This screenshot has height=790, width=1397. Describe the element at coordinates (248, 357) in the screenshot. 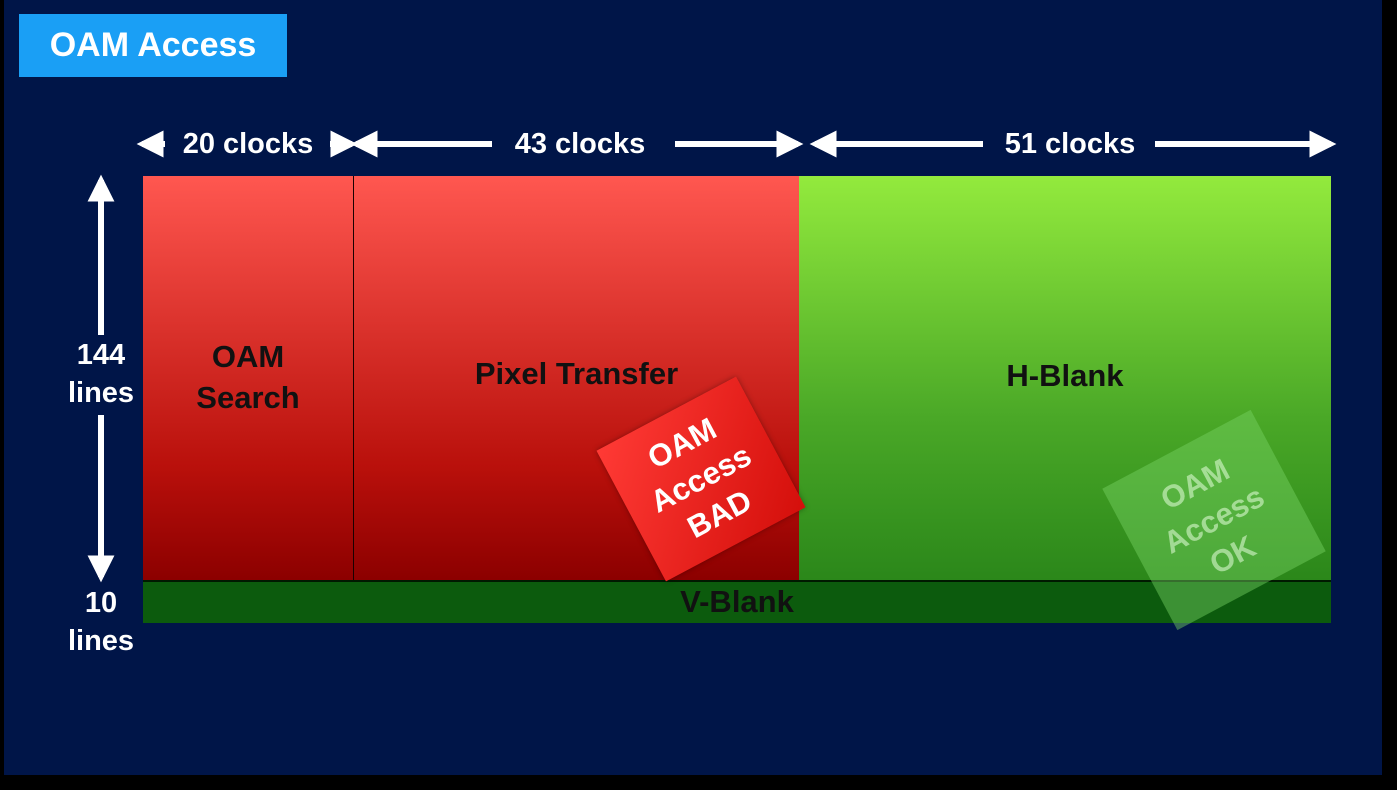

I see `oam-search-label-line1: OAM` at that location.